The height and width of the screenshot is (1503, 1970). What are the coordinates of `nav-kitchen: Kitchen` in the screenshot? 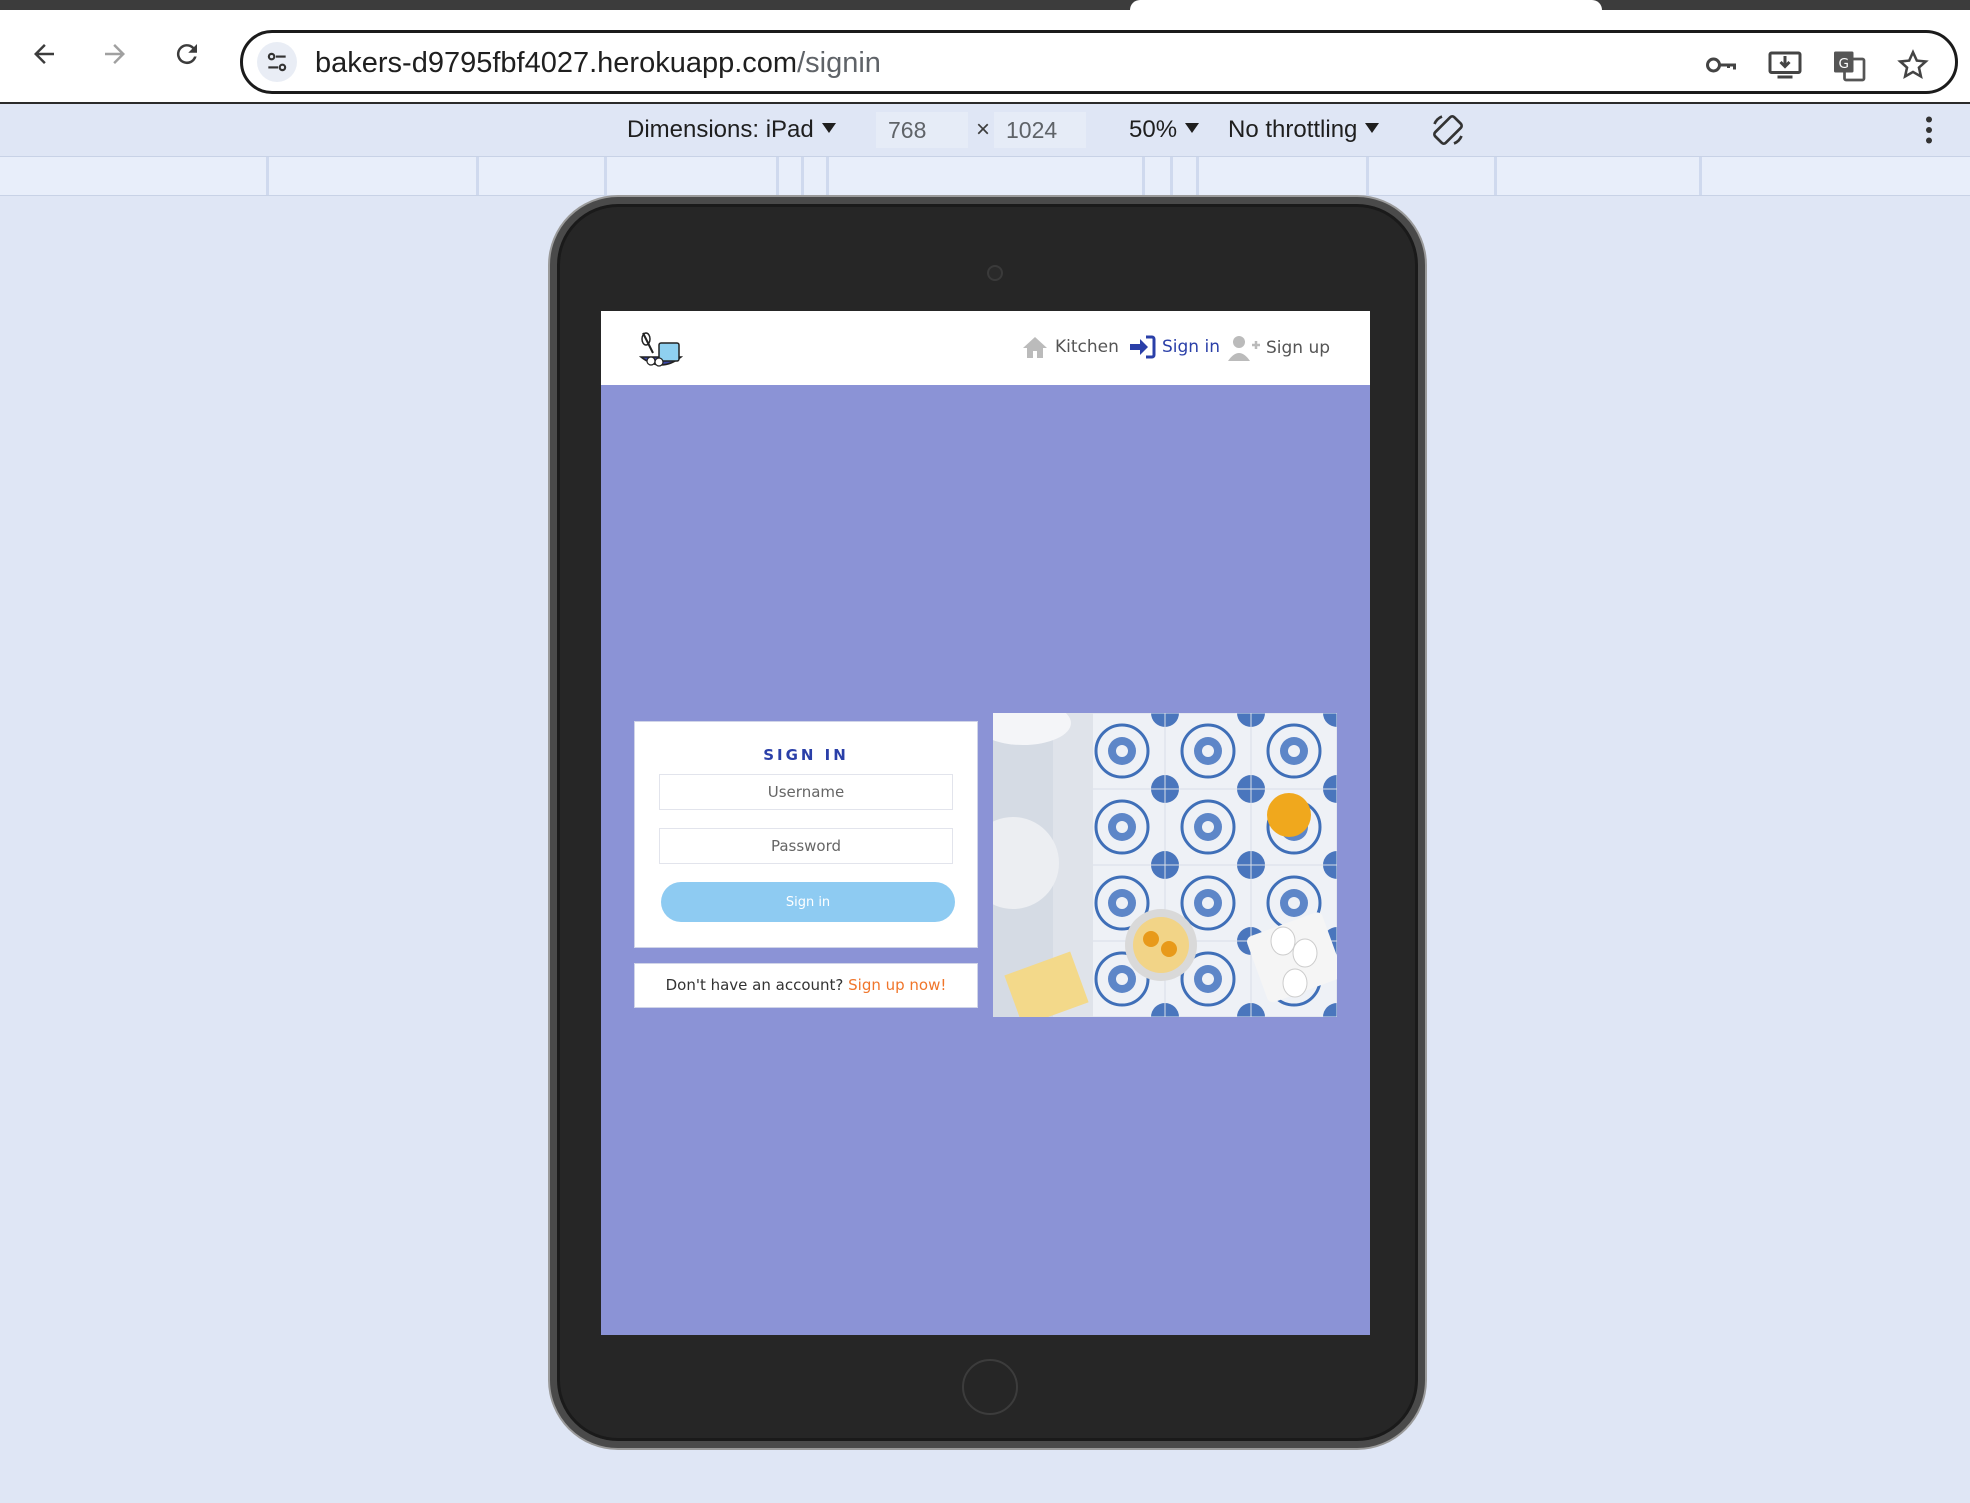 It's located at (1070, 347).